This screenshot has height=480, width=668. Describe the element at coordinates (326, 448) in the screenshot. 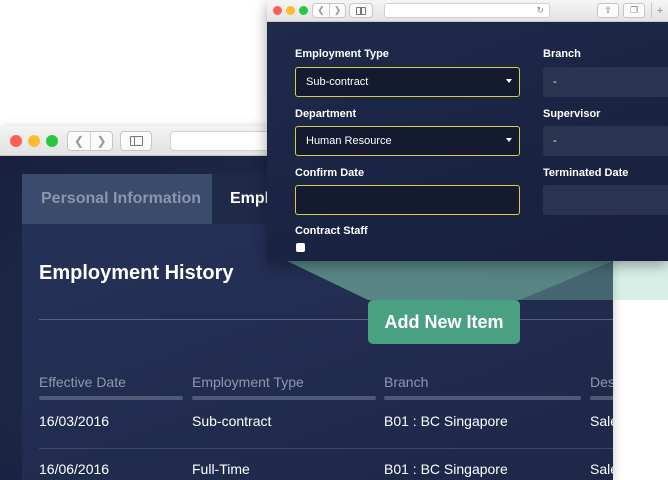

I see `row-divider` at that location.